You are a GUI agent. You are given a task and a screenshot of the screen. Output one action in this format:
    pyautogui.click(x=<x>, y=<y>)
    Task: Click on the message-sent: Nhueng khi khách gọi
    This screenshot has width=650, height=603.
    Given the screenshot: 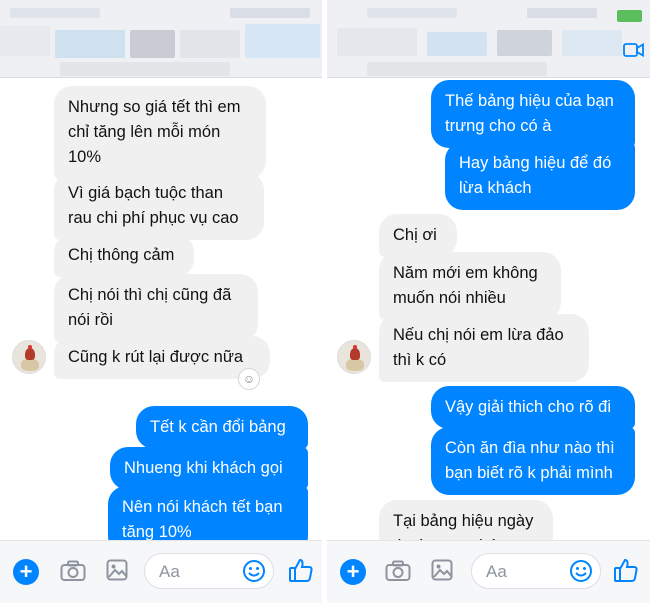 What is the action you would take?
    pyautogui.click(x=209, y=468)
    